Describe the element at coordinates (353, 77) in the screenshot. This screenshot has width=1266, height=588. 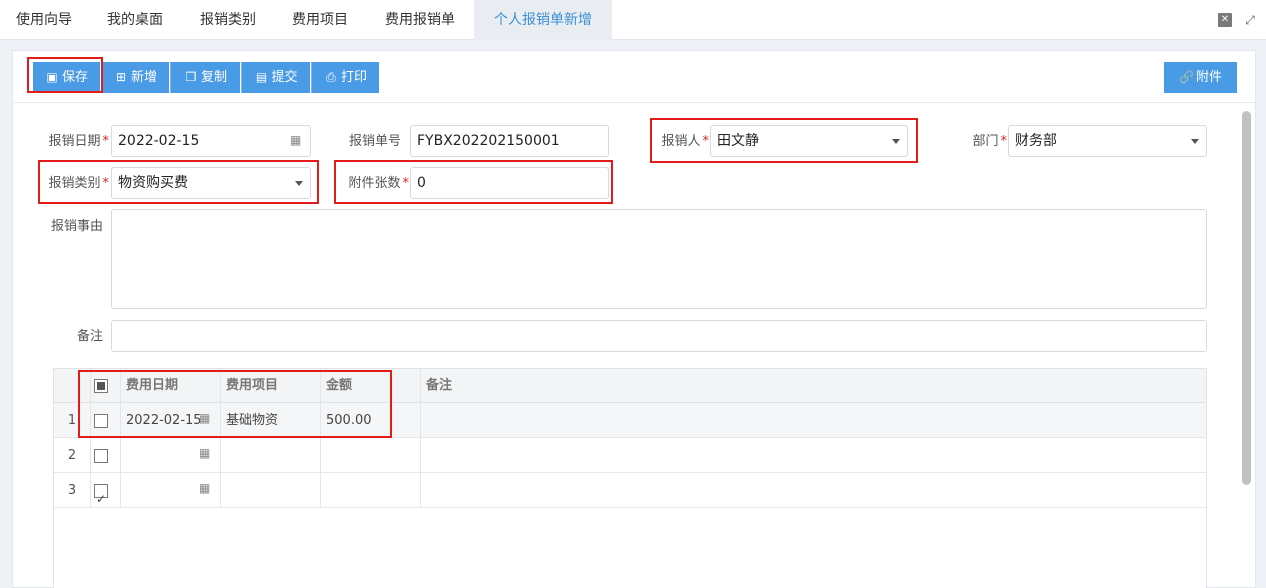
I see `print-label: 打印` at that location.